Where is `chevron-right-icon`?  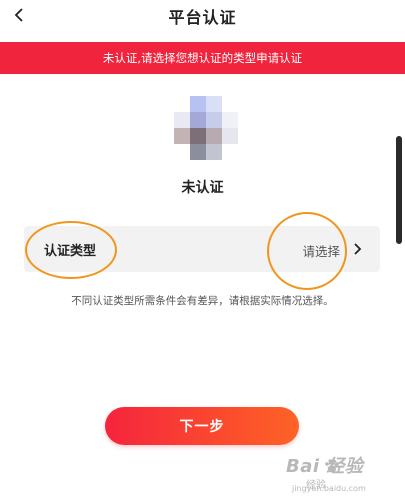 chevron-right-icon is located at coordinates (358, 249).